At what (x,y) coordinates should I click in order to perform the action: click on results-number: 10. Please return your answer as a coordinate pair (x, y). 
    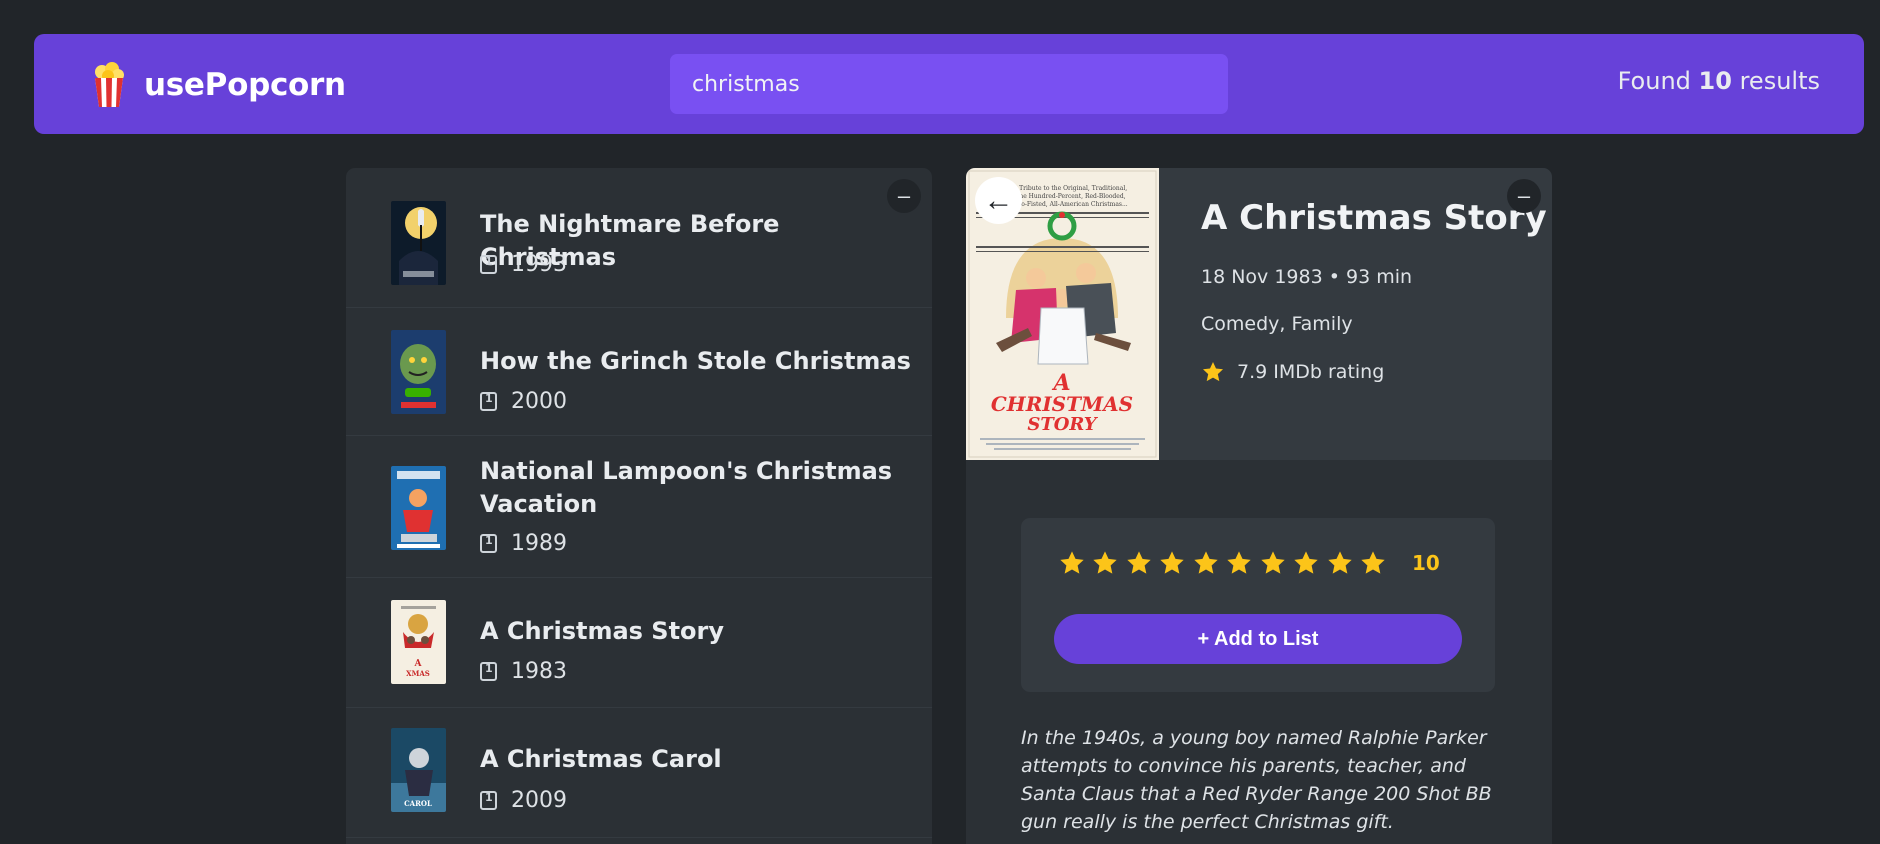
    Looking at the image, I should click on (1715, 81).